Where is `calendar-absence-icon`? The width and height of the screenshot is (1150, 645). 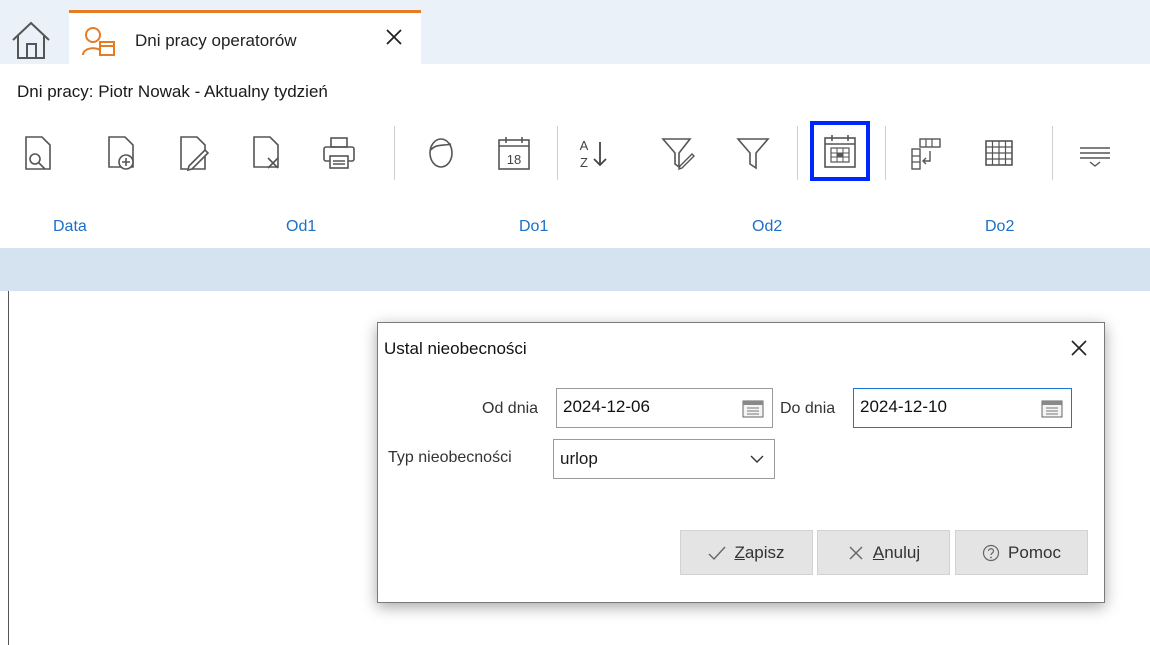
calendar-absence-icon is located at coordinates (840, 151).